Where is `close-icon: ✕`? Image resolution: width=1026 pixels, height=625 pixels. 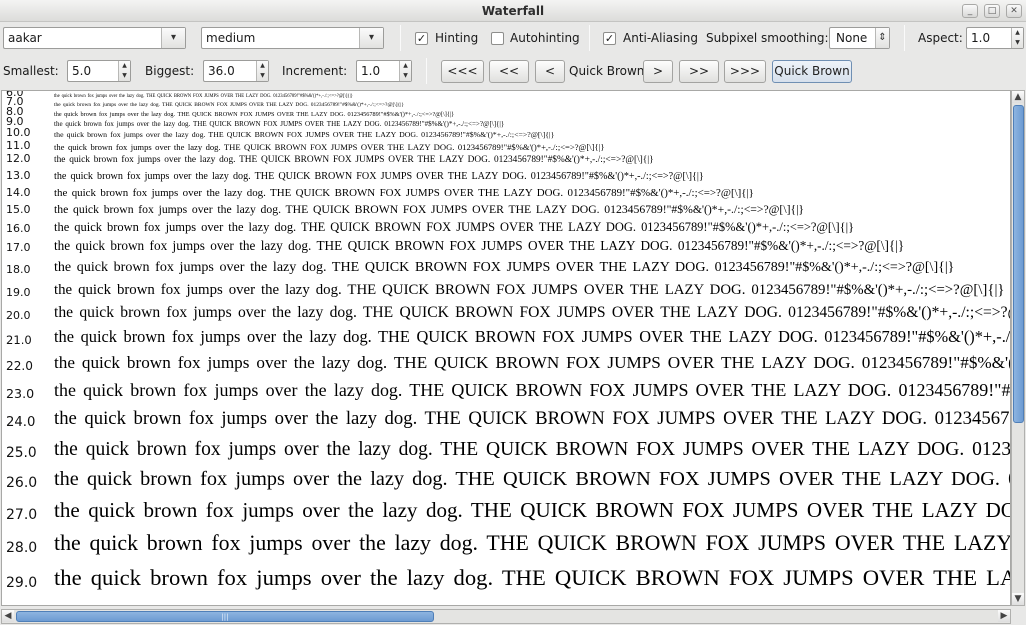 close-icon: ✕ is located at coordinates (1014, 11).